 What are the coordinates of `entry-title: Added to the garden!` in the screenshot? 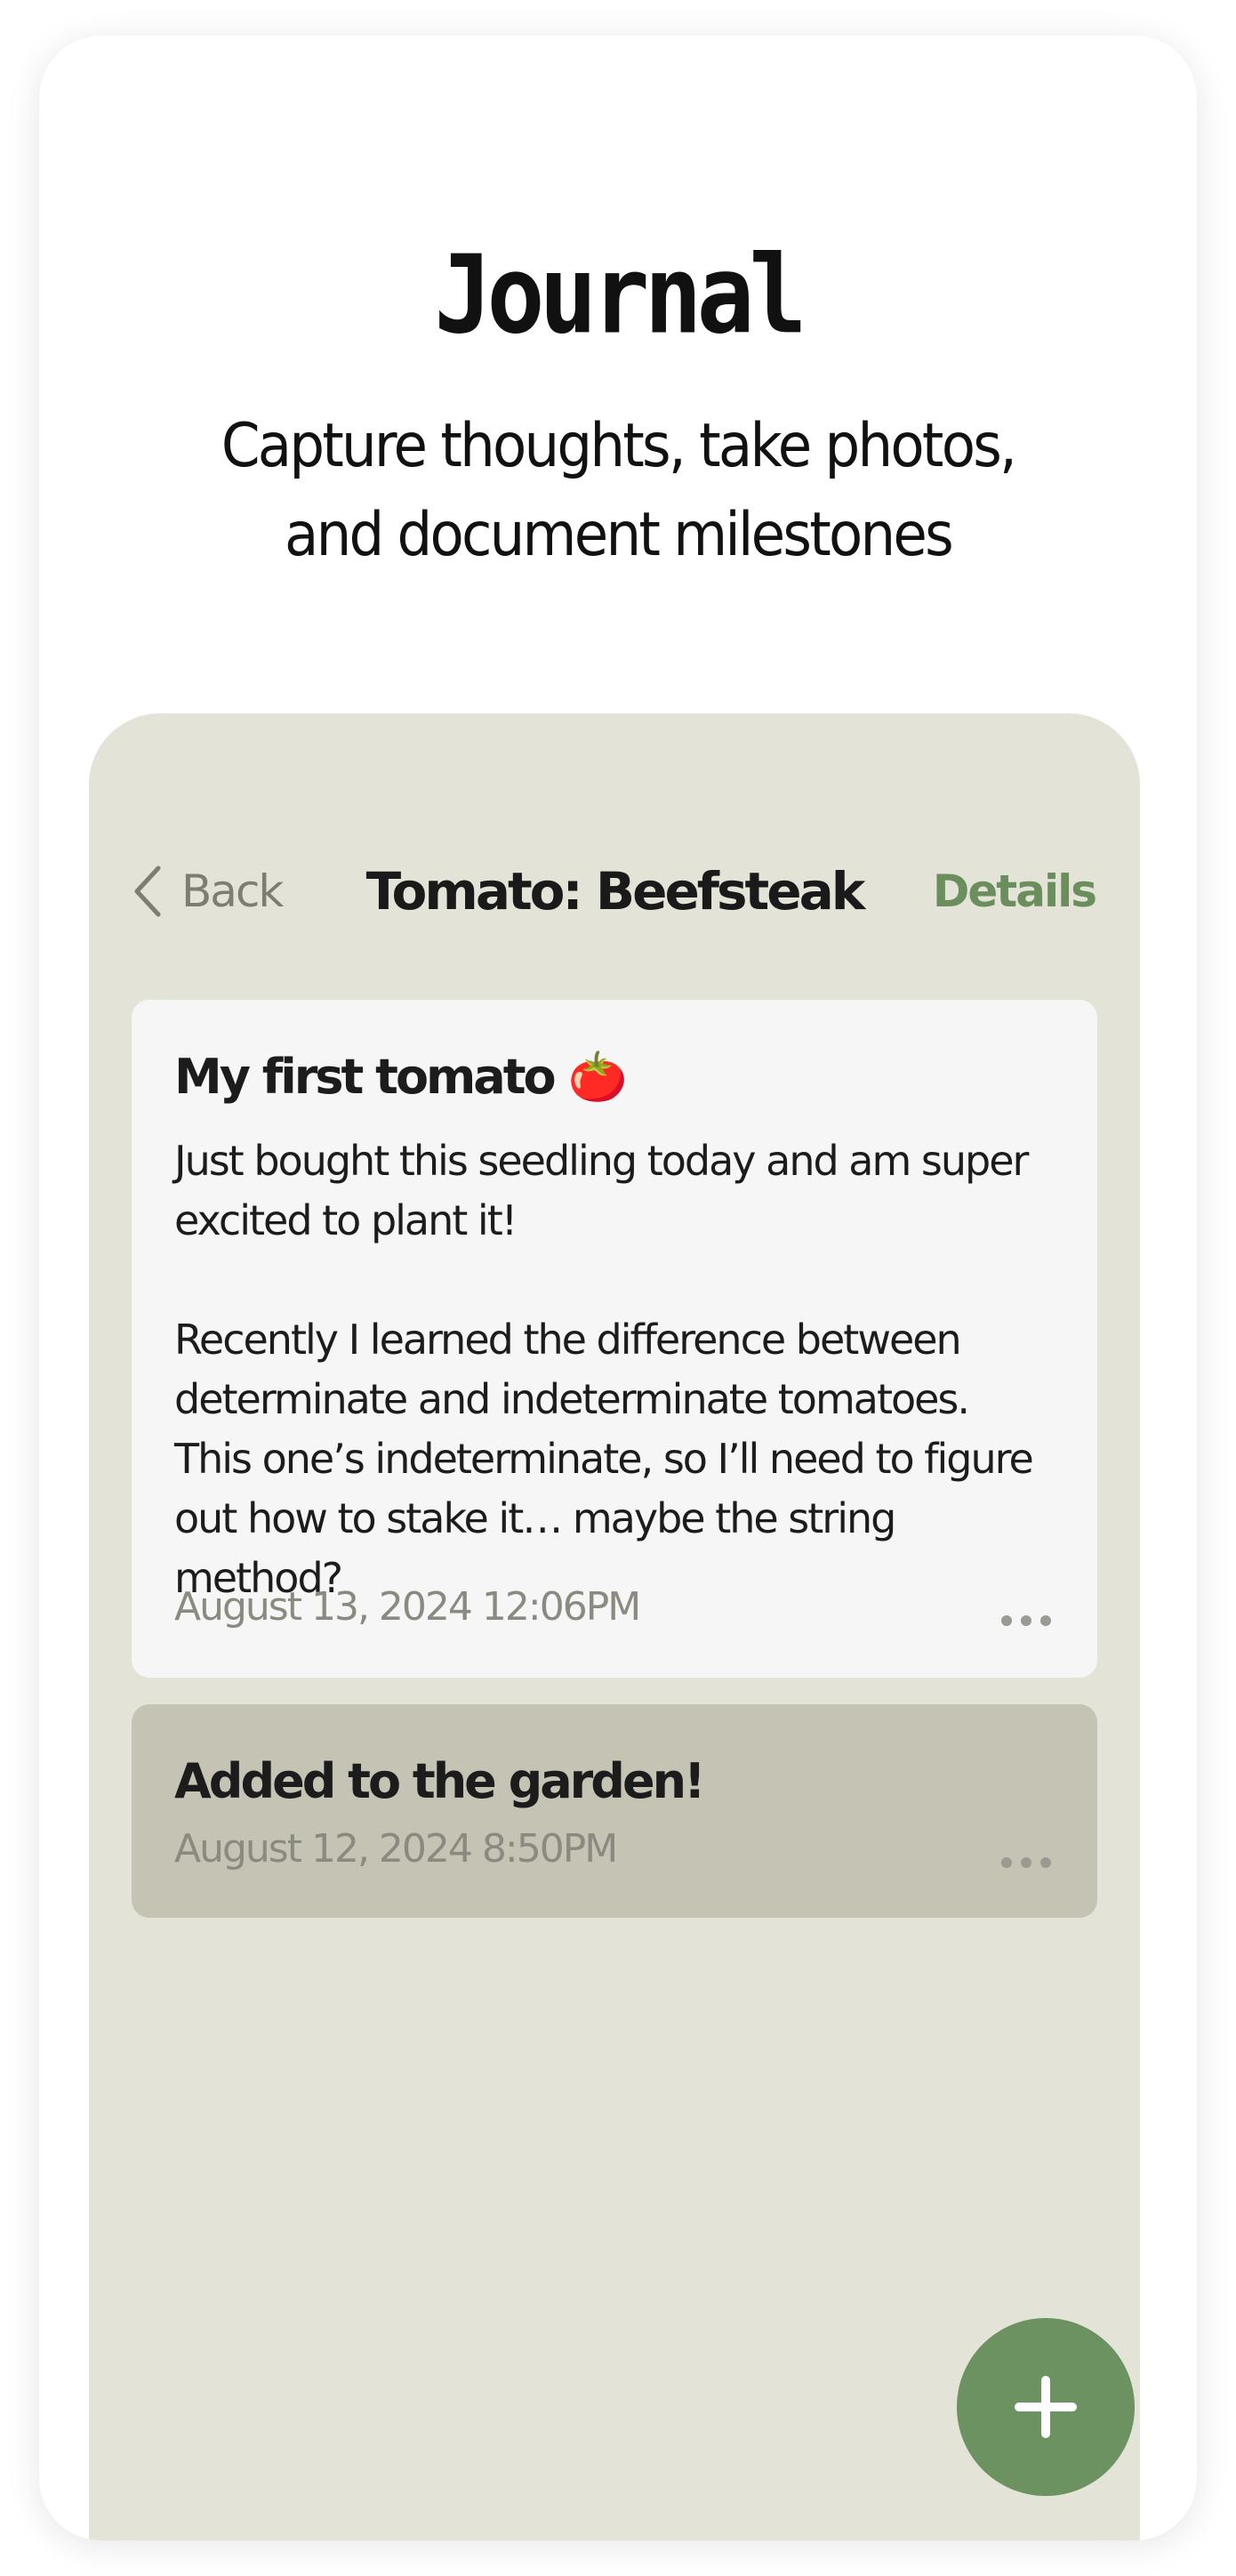 It's located at (440, 1781).